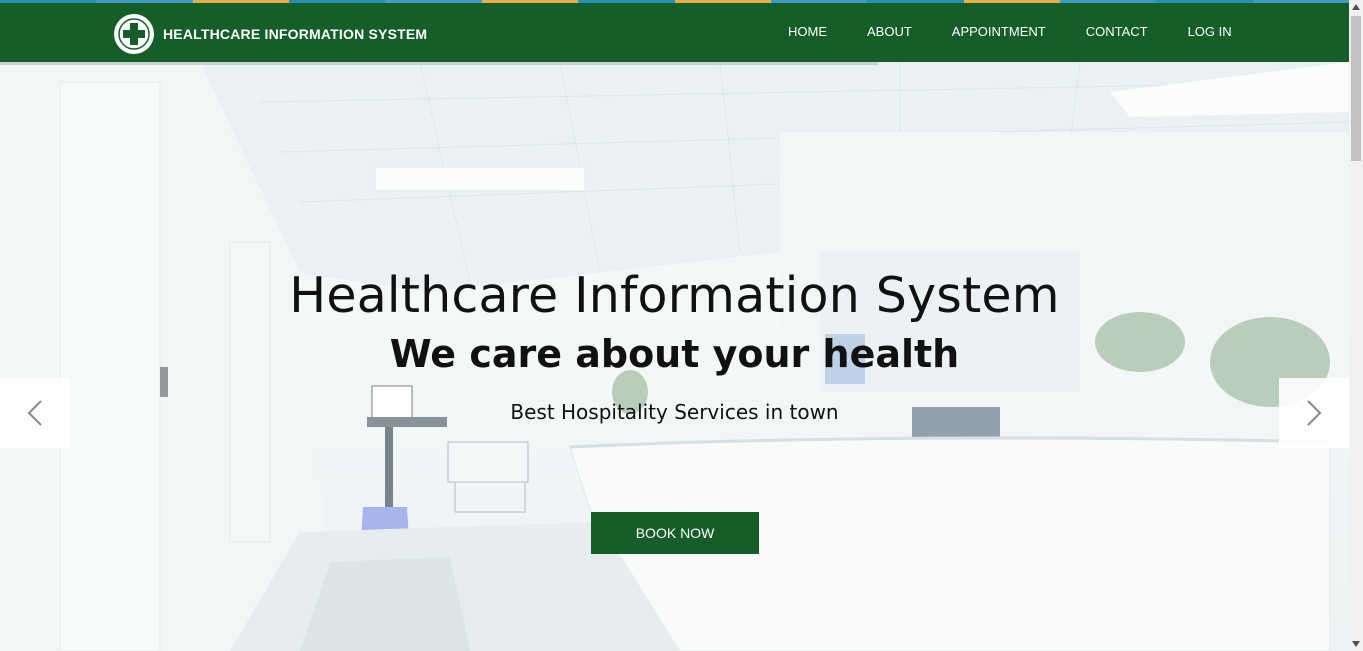  I want to click on page-scrollbar, so click(1356, 325).